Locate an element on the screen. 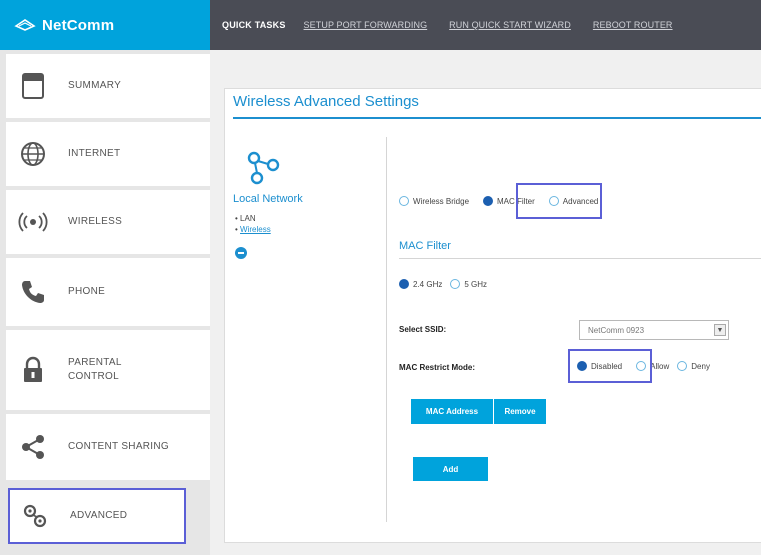 The width and height of the screenshot is (761, 555). summary-icon is located at coordinates (33, 86).